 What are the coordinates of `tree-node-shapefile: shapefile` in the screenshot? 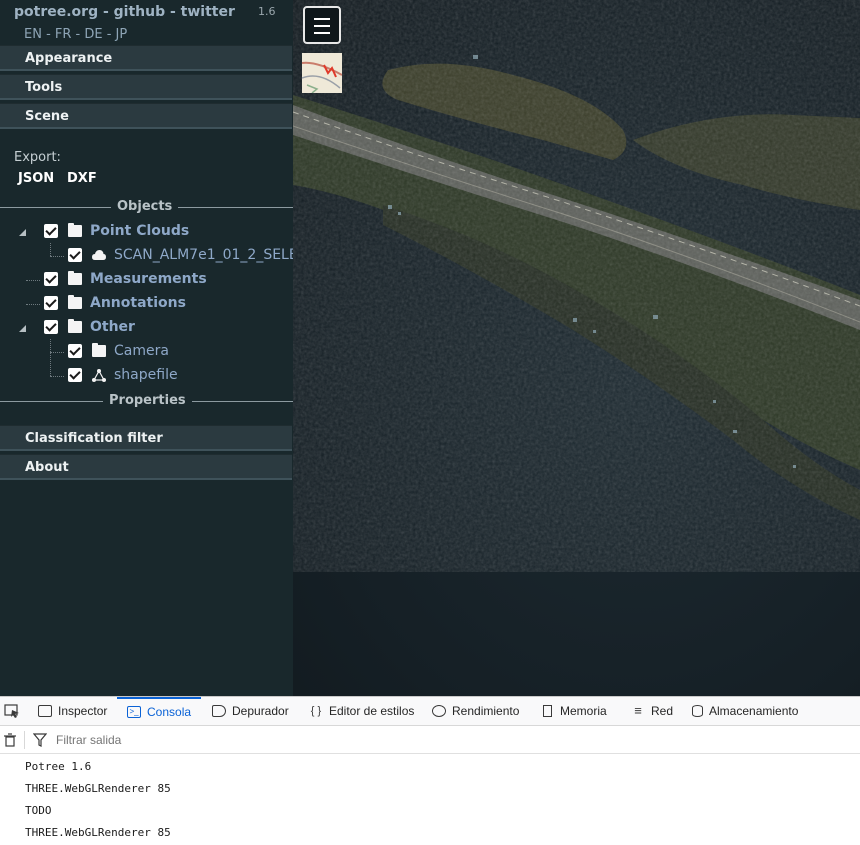 It's located at (123, 375).